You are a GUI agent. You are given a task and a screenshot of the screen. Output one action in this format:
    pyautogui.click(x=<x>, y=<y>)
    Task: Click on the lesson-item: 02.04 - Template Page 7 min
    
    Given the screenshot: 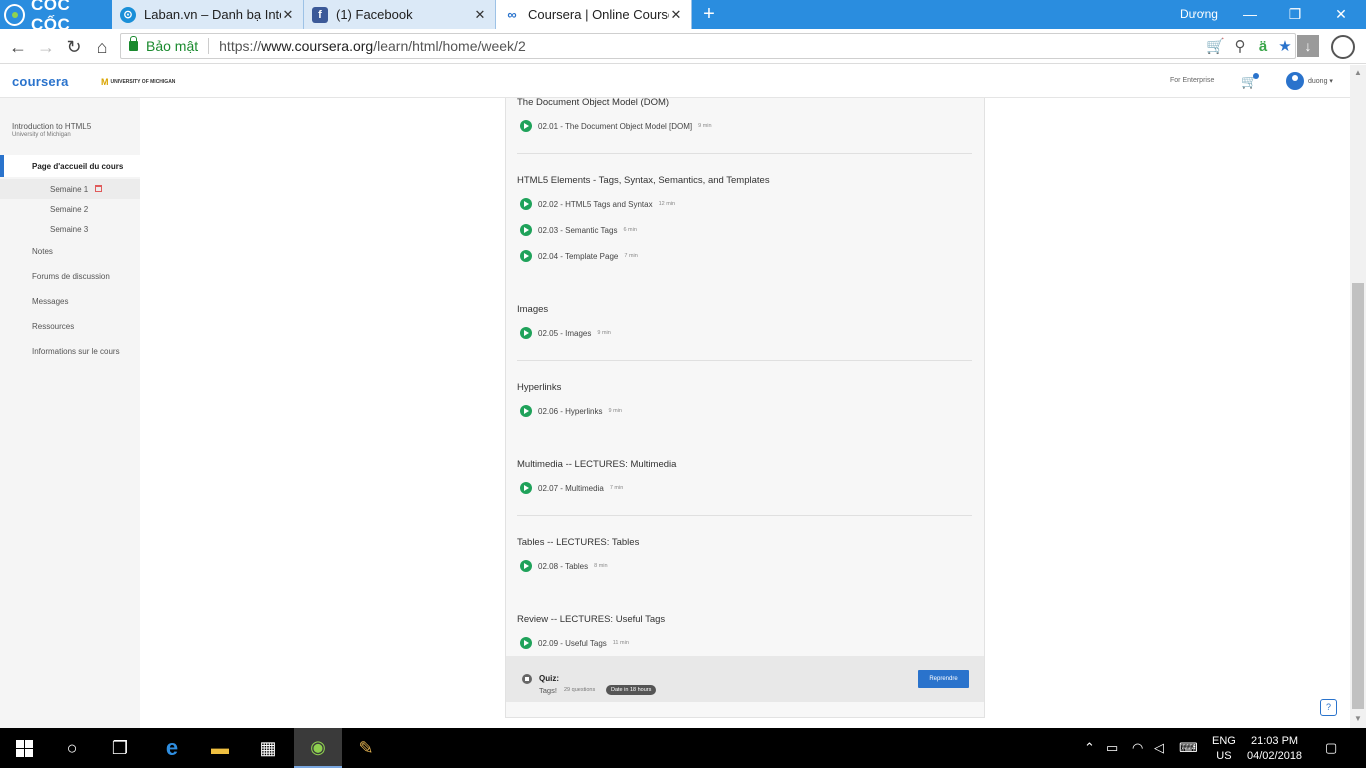 What is the action you would take?
    pyautogui.click(x=579, y=256)
    